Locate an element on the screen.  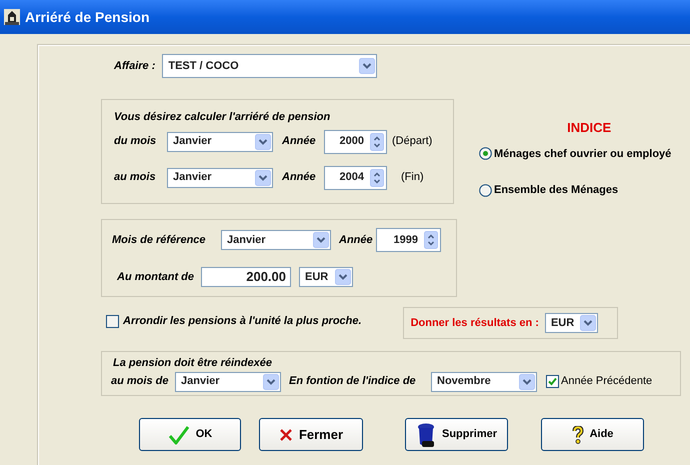
note-text: (Fin) is located at coordinates (412, 178).